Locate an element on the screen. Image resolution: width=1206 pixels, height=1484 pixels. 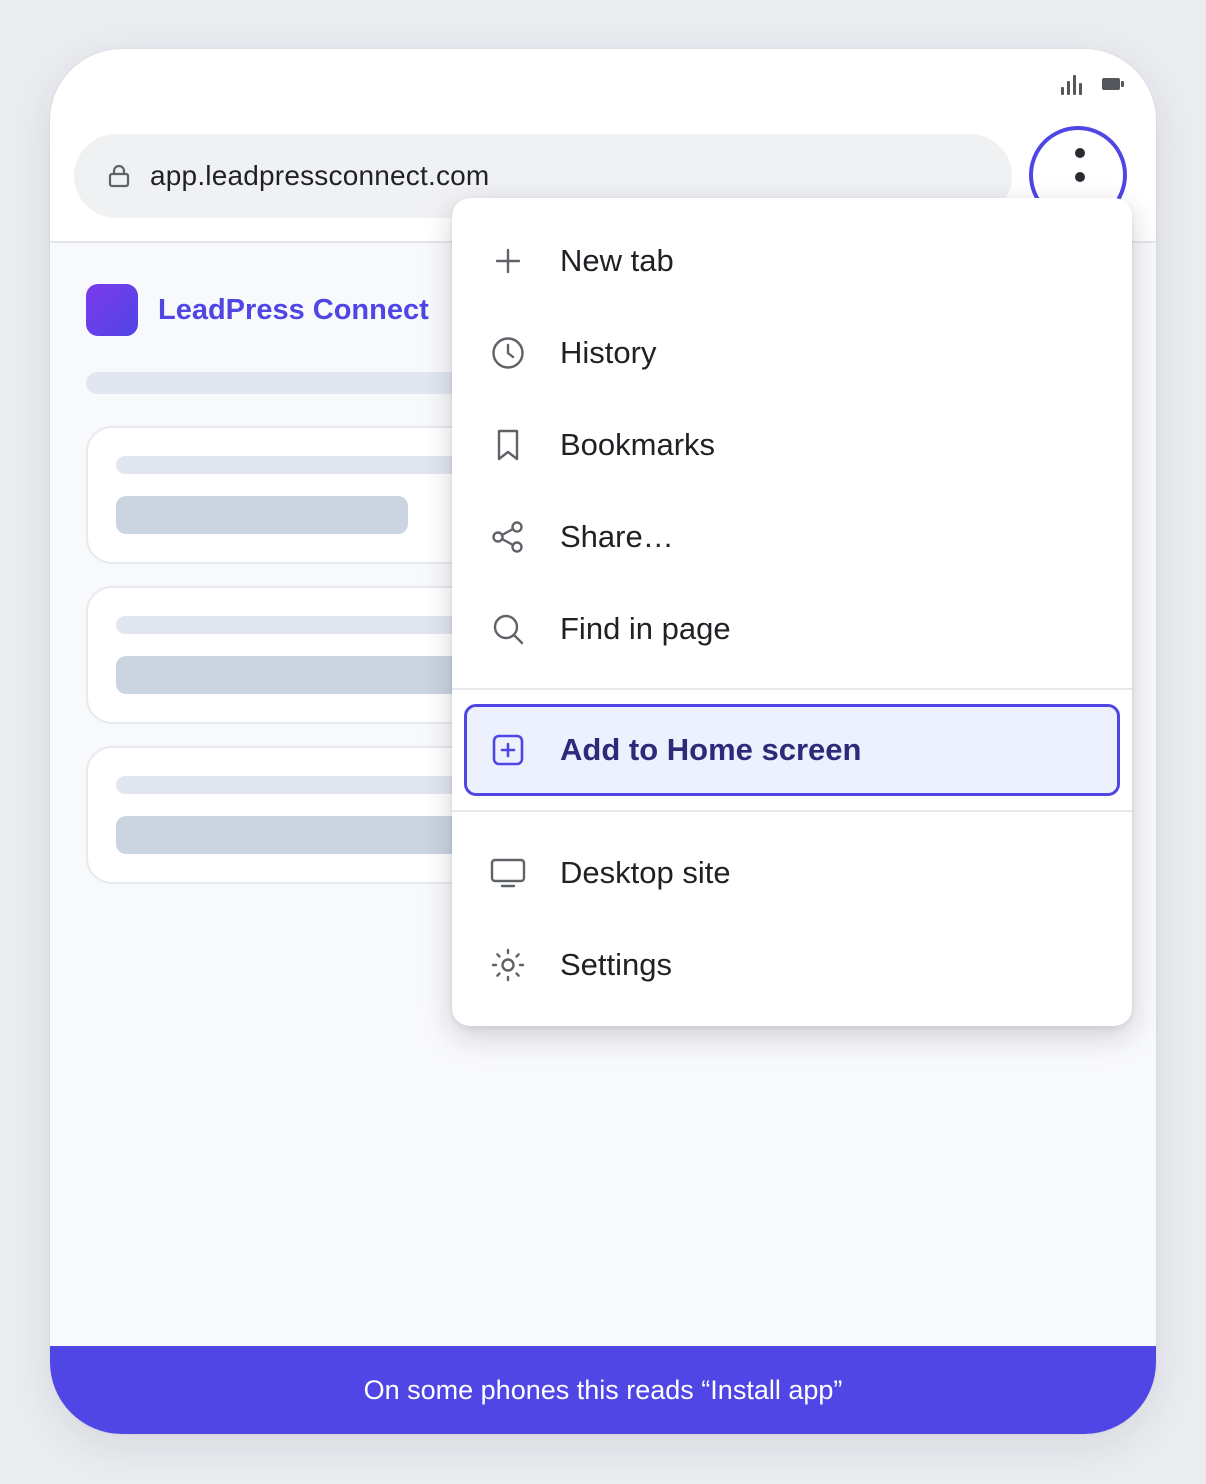
menu-item-label: New tab is located at coordinates (617, 260).